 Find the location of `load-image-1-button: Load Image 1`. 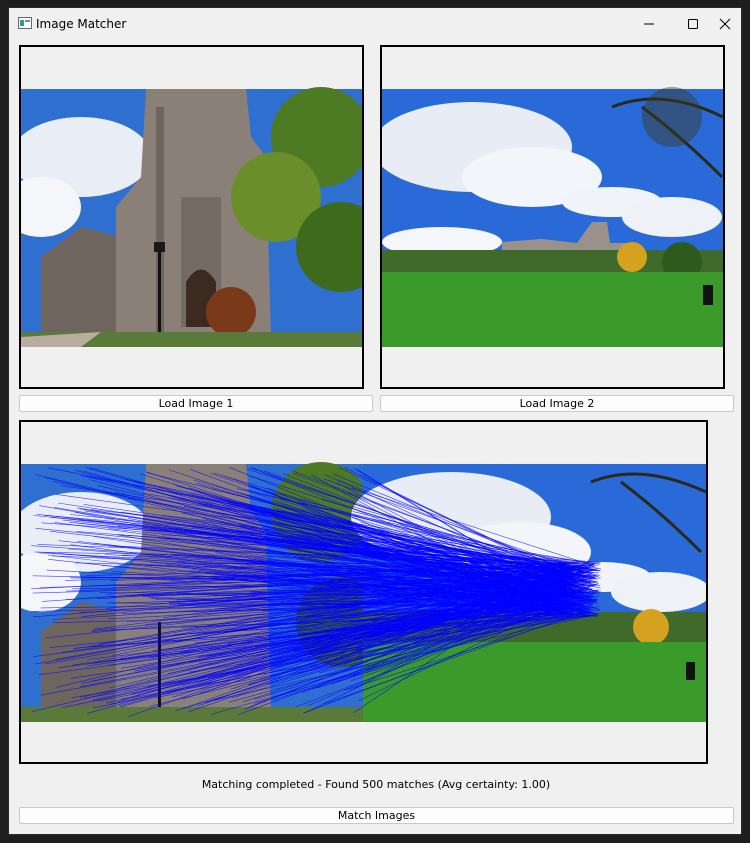

load-image-1-button: Load Image 1 is located at coordinates (196, 403).